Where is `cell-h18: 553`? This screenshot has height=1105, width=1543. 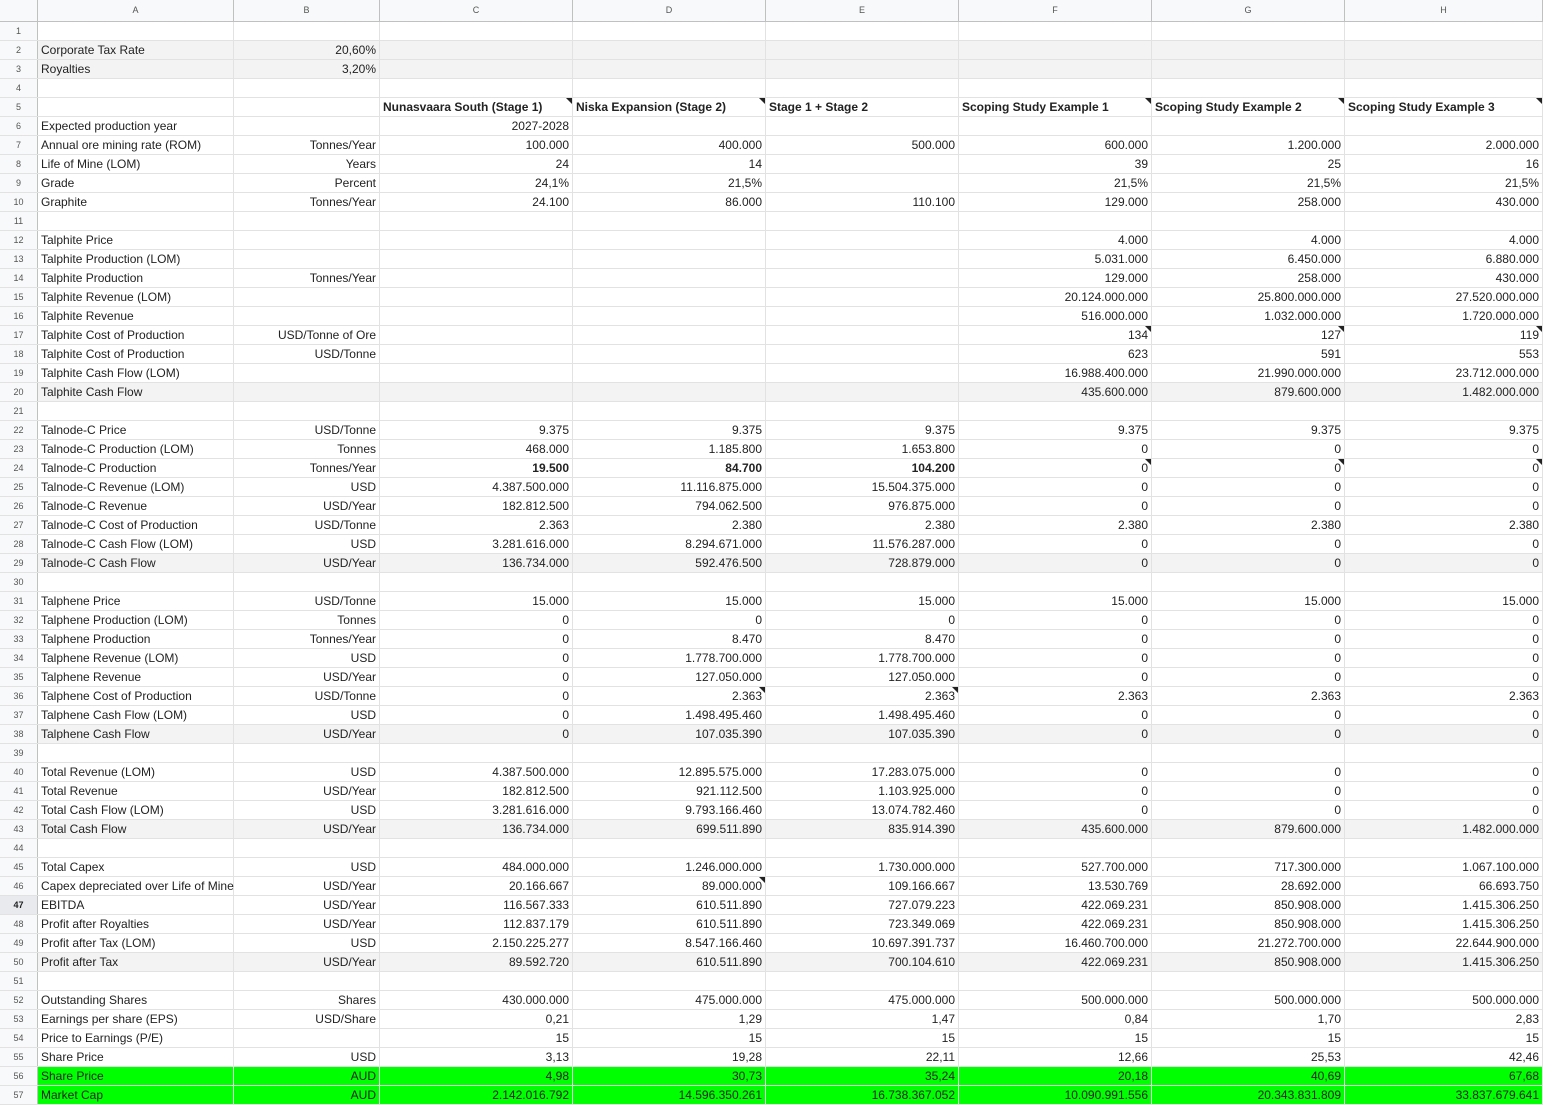 cell-h18: 553 is located at coordinates (1444, 354).